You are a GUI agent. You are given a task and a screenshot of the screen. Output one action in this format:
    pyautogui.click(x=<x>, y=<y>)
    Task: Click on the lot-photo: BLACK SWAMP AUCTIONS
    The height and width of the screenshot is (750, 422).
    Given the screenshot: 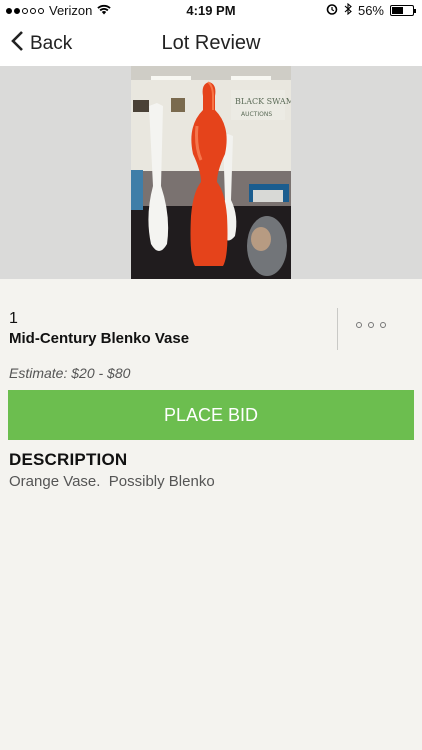 What is the action you would take?
    pyautogui.click(x=211, y=172)
    